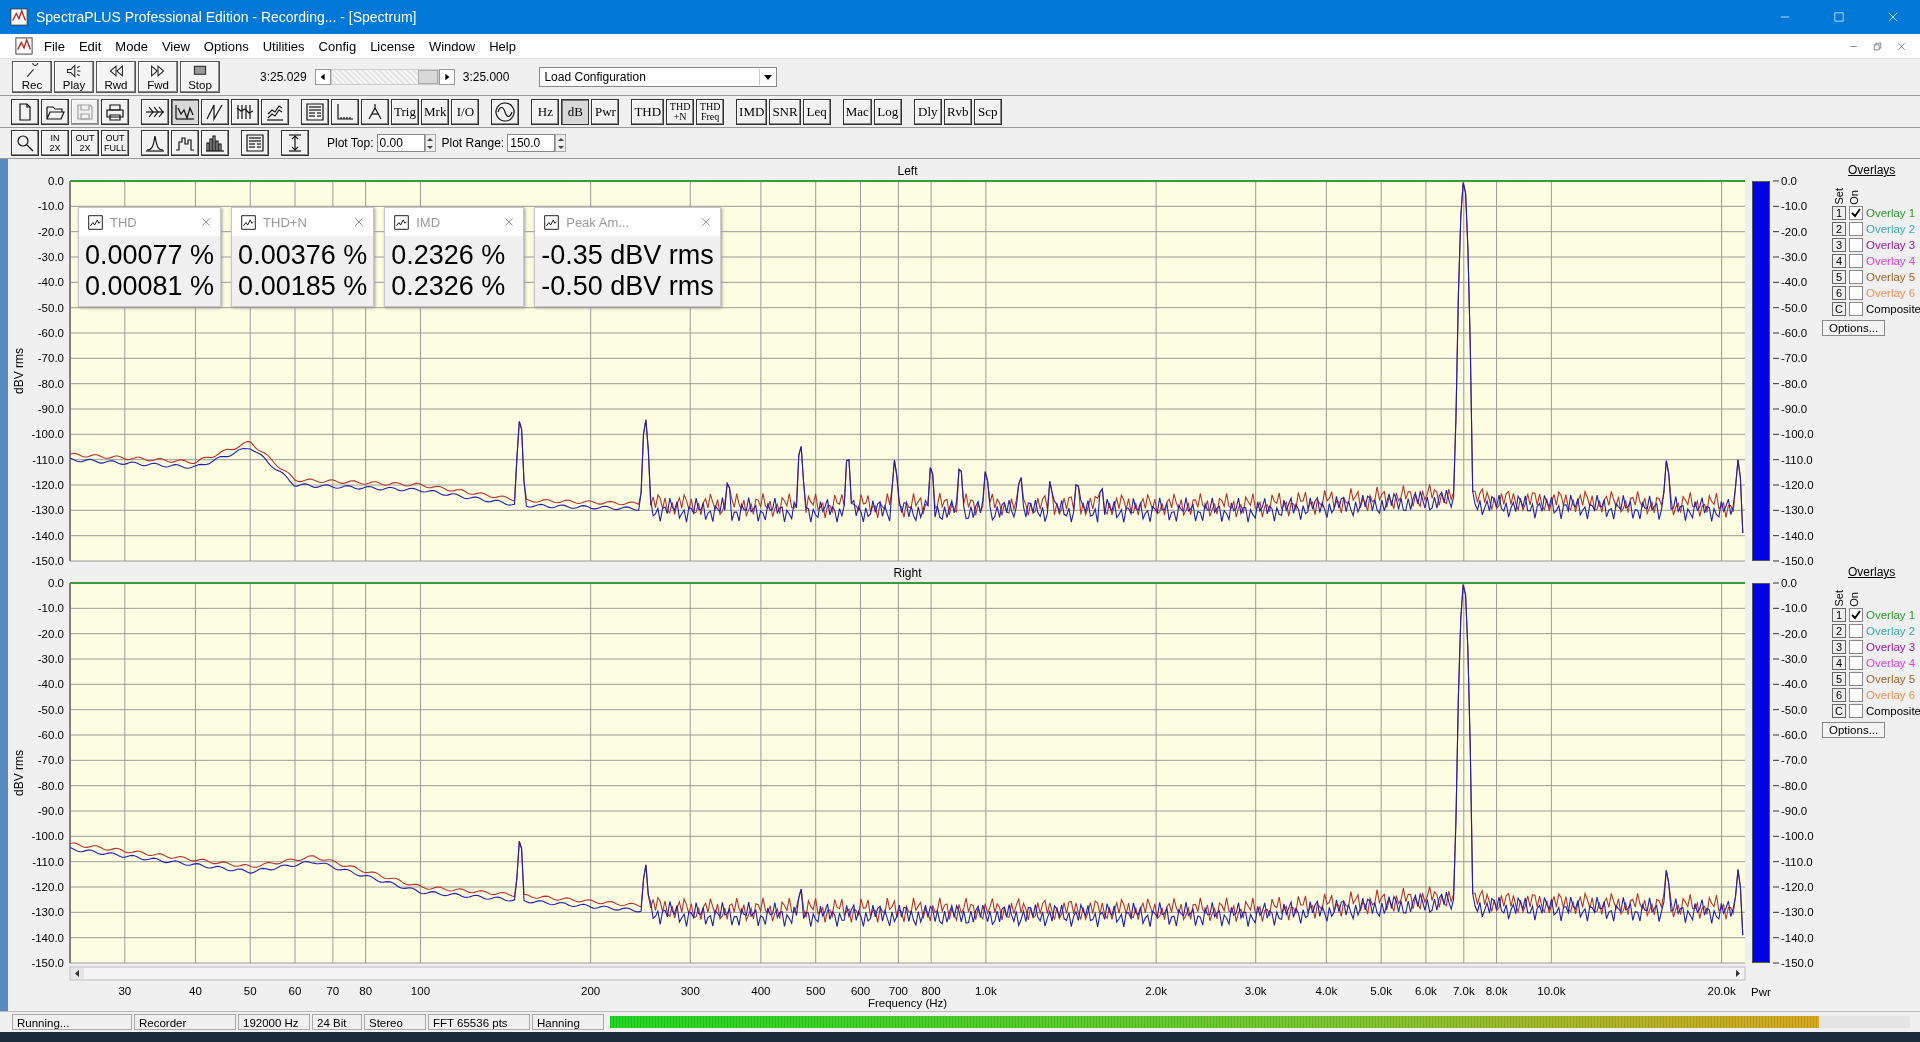  Describe the element at coordinates (927, 111) in the screenshot. I see `toolbar-button: Dly` at that location.